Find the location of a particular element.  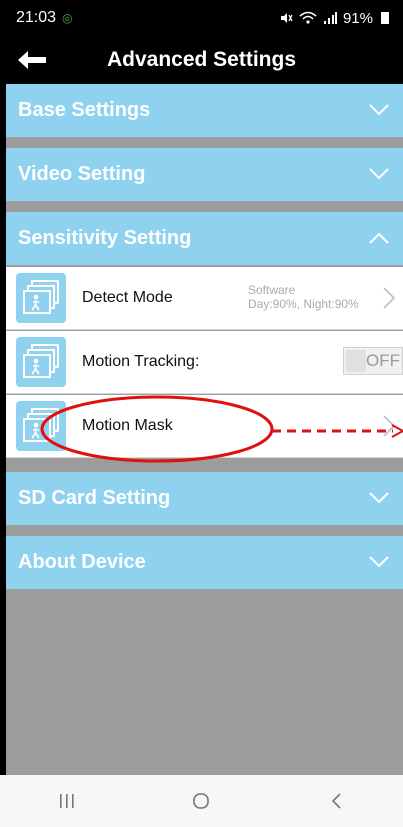

status-bar: 21:03 ◎ 91% is located at coordinates (201, 18).